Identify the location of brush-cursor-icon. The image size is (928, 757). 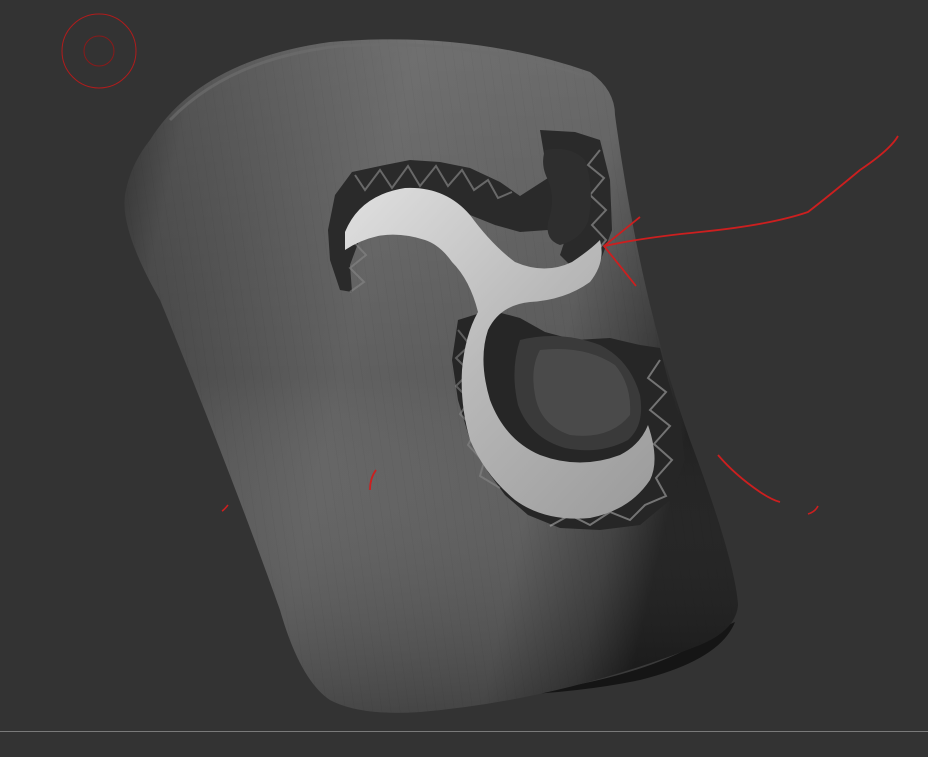
(99, 51).